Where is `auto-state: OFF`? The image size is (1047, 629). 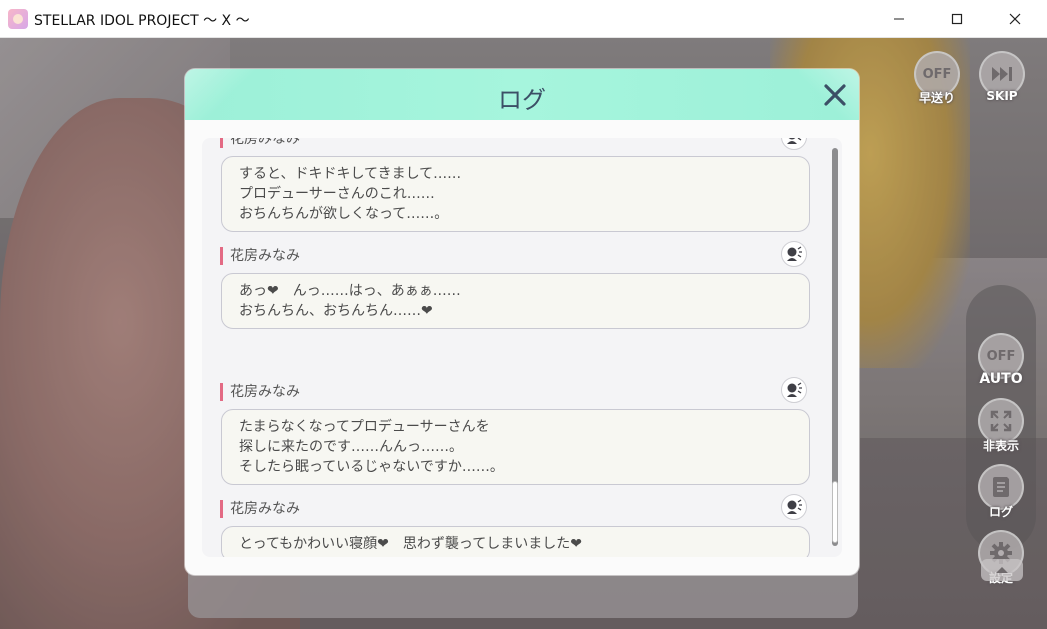
auto-state: OFF is located at coordinates (1001, 356).